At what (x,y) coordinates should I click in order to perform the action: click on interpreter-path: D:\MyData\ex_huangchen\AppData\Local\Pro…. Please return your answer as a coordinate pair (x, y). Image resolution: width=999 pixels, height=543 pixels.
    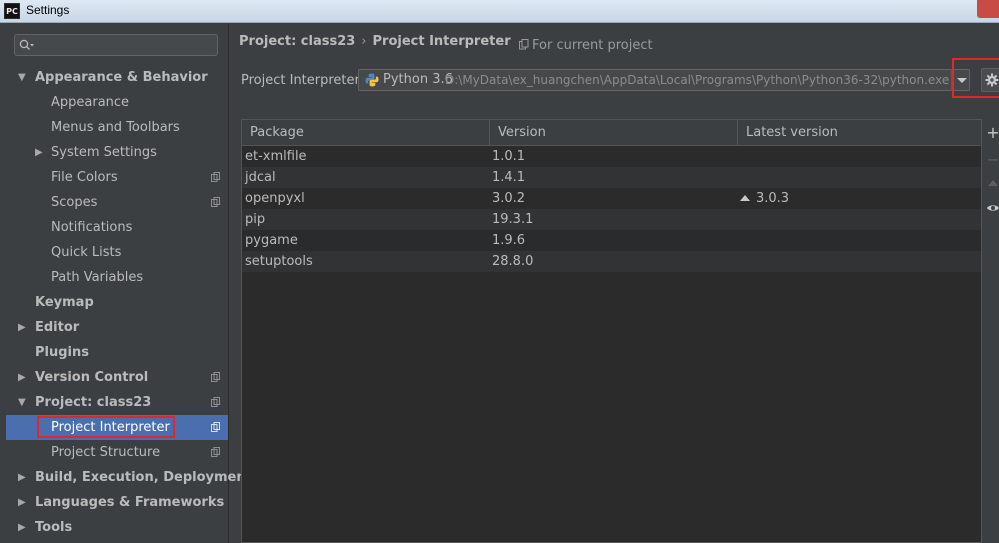
    Looking at the image, I should click on (697, 80).